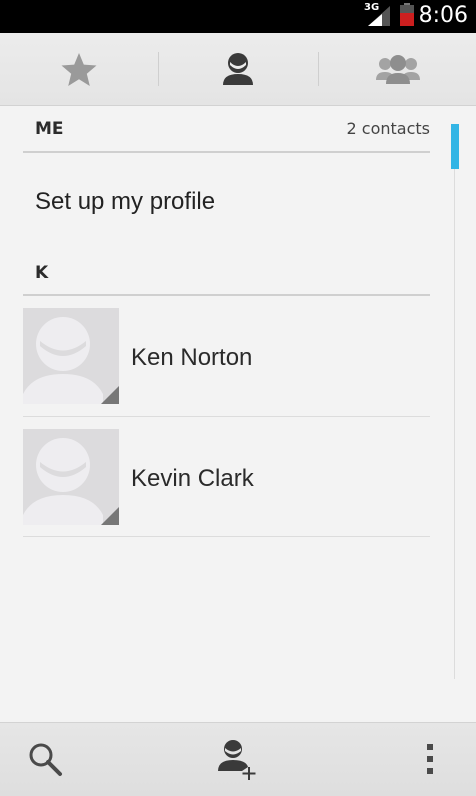 This screenshot has height=796, width=476. Describe the element at coordinates (454, 424) in the screenshot. I see `scrollbar-track` at that location.